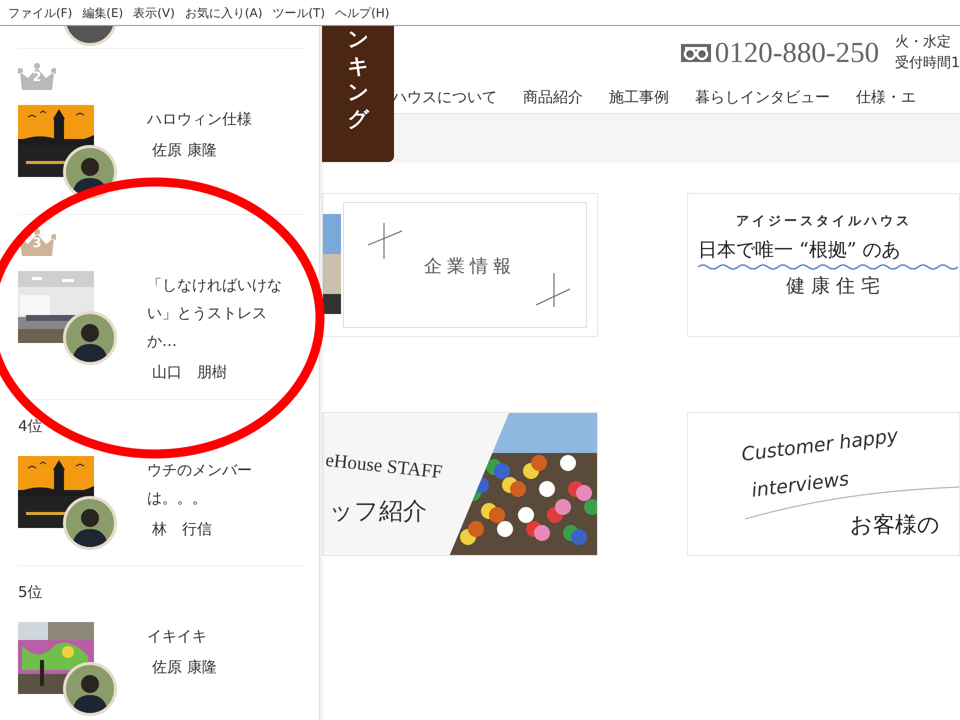  Describe the element at coordinates (216, 119) in the screenshot. I see `article-title: ハロウィン仕様` at that location.